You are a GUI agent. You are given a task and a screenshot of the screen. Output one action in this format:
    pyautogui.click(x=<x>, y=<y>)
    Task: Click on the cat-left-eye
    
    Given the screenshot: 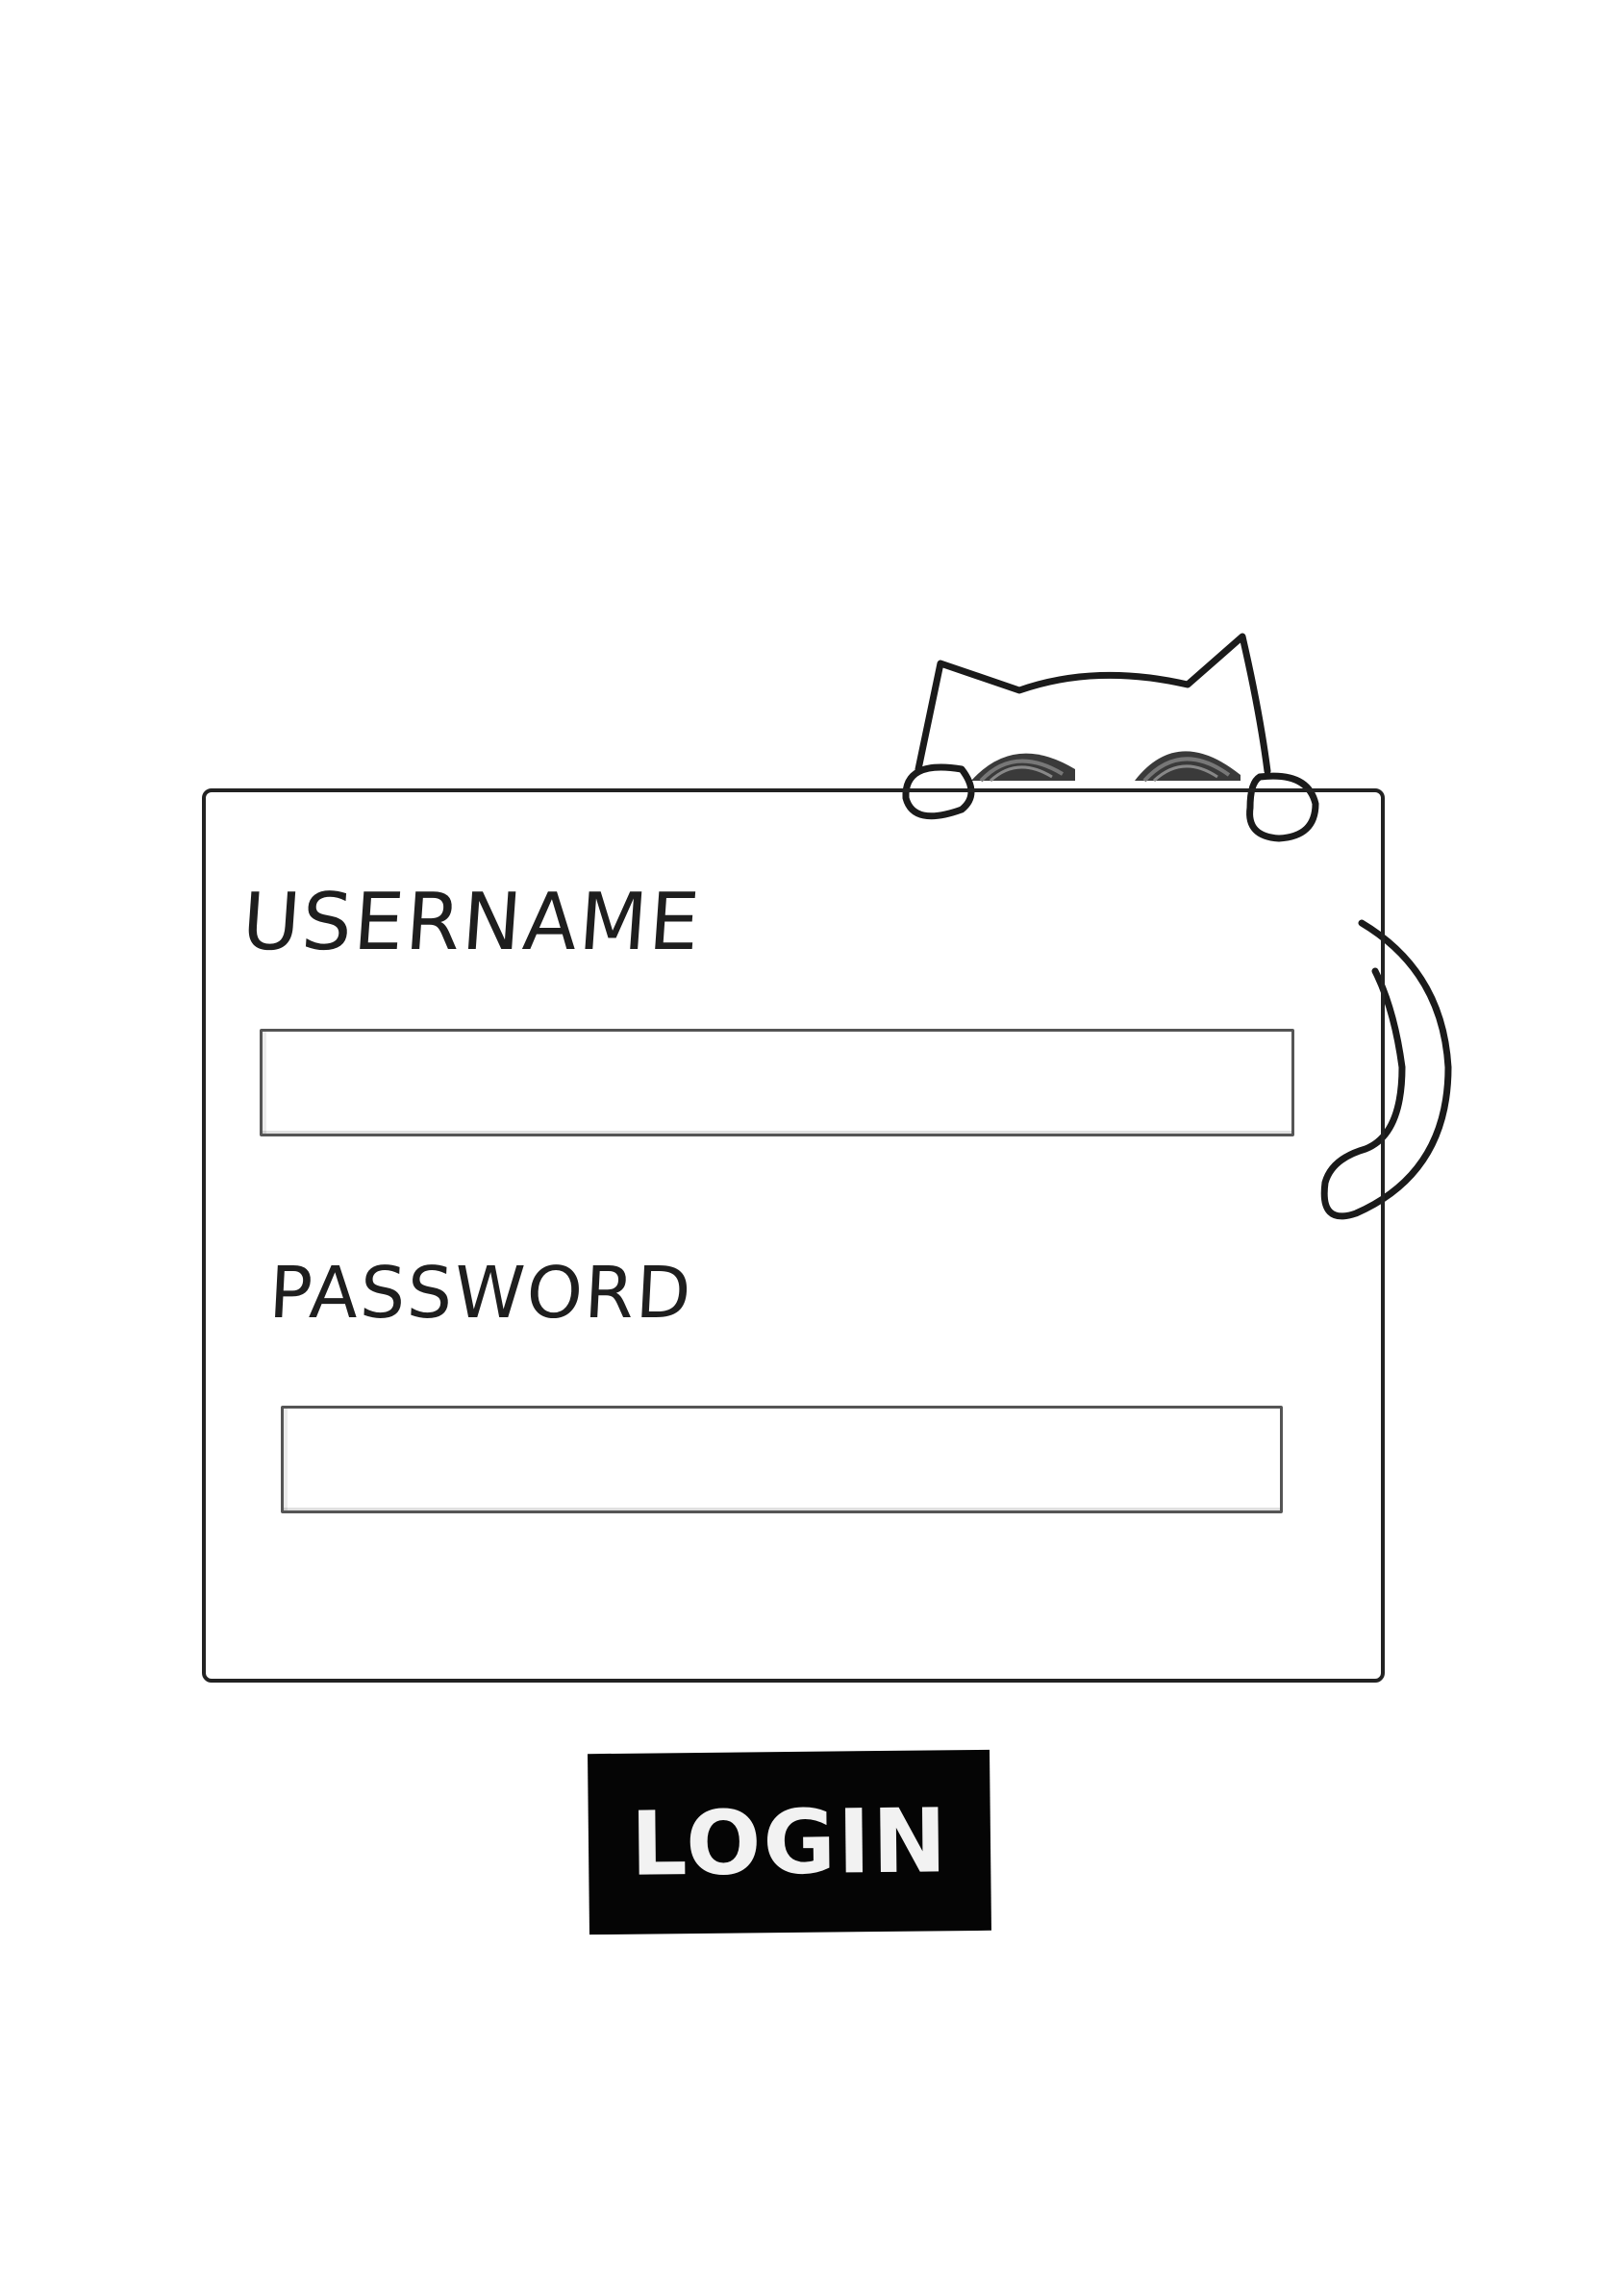 What is the action you would take?
    pyautogui.click(x=1023, y=768)
    